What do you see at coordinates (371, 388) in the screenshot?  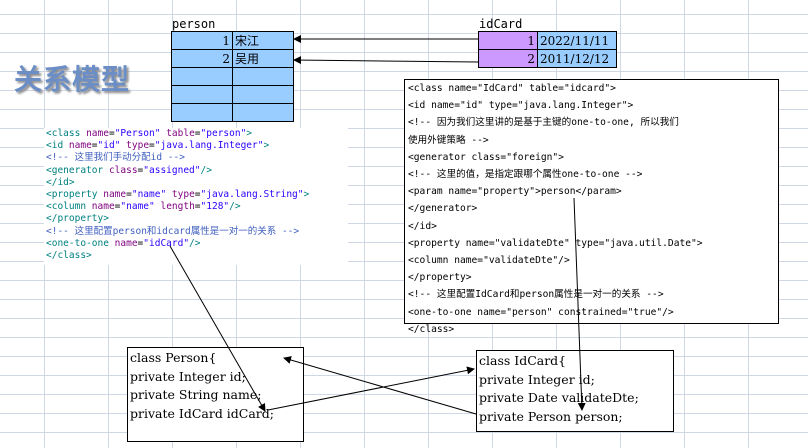 I see `idcard-field-arrow` at bounding box center [371, 388].